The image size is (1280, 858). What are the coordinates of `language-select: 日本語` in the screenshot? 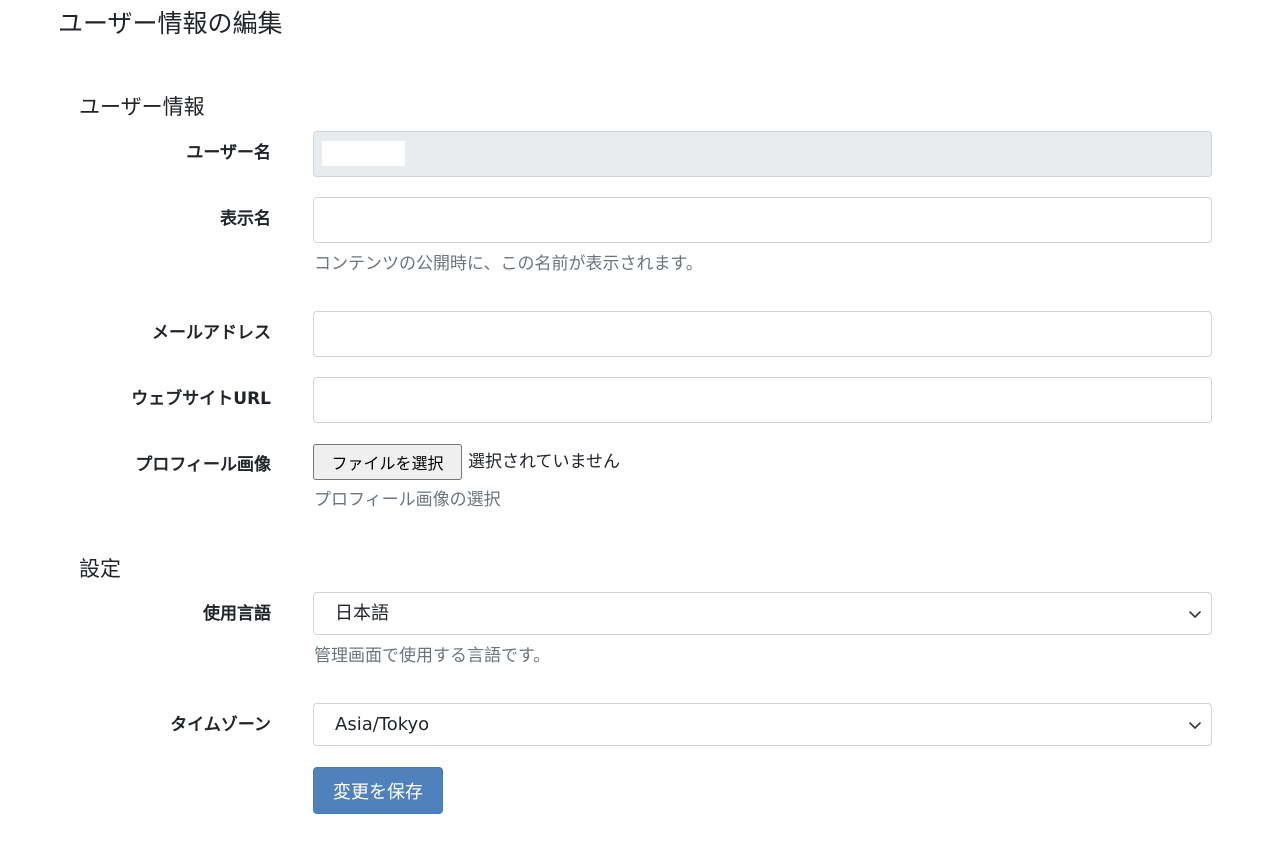 It's located at (762, 613).